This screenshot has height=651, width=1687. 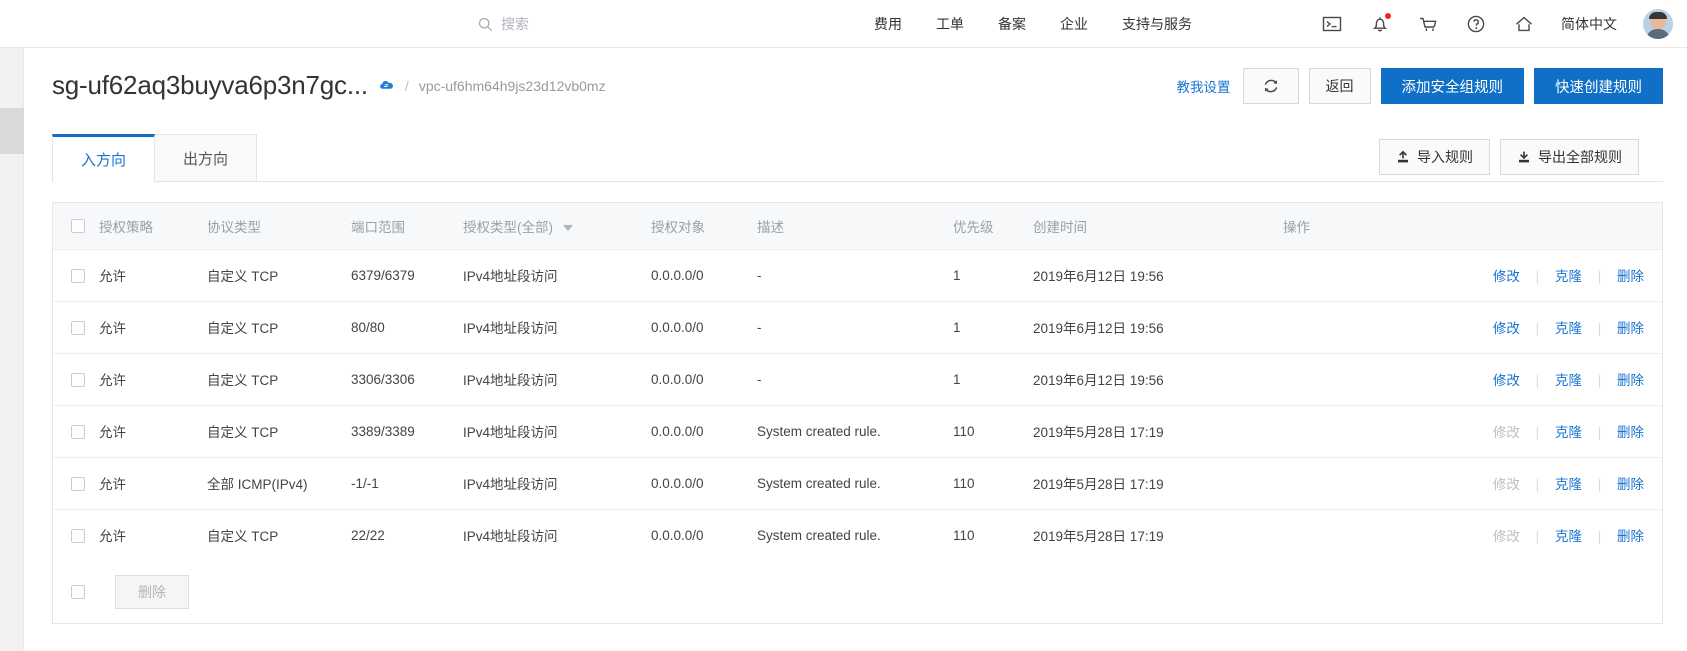 What do you see at coordinates (1403, 157) in the screenshot?
I see `upload-icon` at bounding box center [1403, 157].